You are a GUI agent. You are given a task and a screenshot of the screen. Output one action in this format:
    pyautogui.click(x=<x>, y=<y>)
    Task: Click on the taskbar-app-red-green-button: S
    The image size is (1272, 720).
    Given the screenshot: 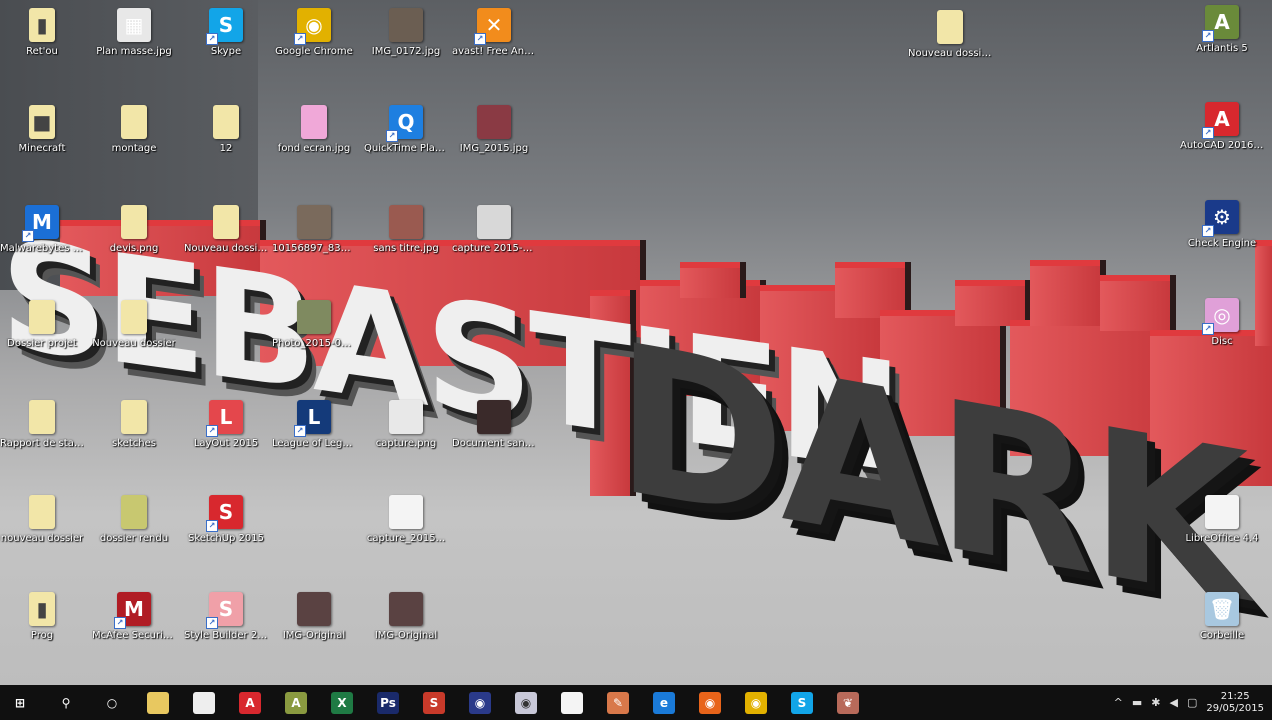 What is the action you would take?
    pyautogui.click(x=434, y=703)
    